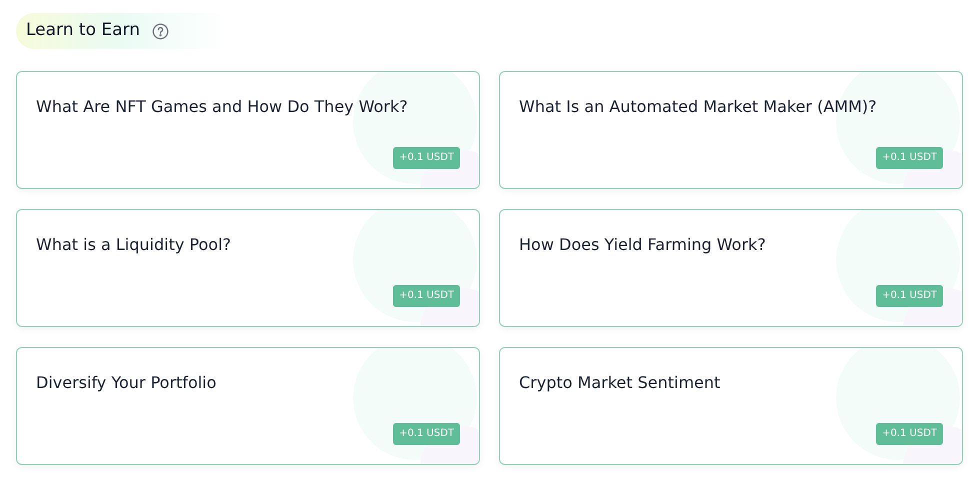 The width and height of the screenshot is (975, 481). What do you see at coordinates (620, 383) in the screenshot?
I see `lesson-title: Crypto Market Sentiment` at bounding box center [620, 383].